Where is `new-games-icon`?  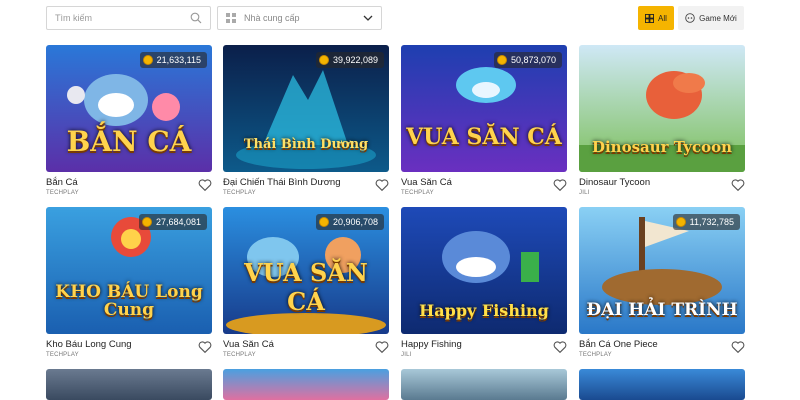 new-games-icon is located at coordinates (690, 18).